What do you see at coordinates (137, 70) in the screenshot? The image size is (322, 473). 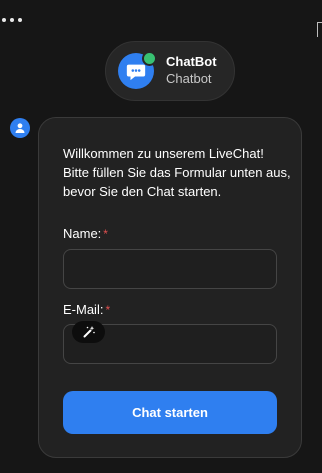 I see `bot-avatar` at bounding box center [137, 70].